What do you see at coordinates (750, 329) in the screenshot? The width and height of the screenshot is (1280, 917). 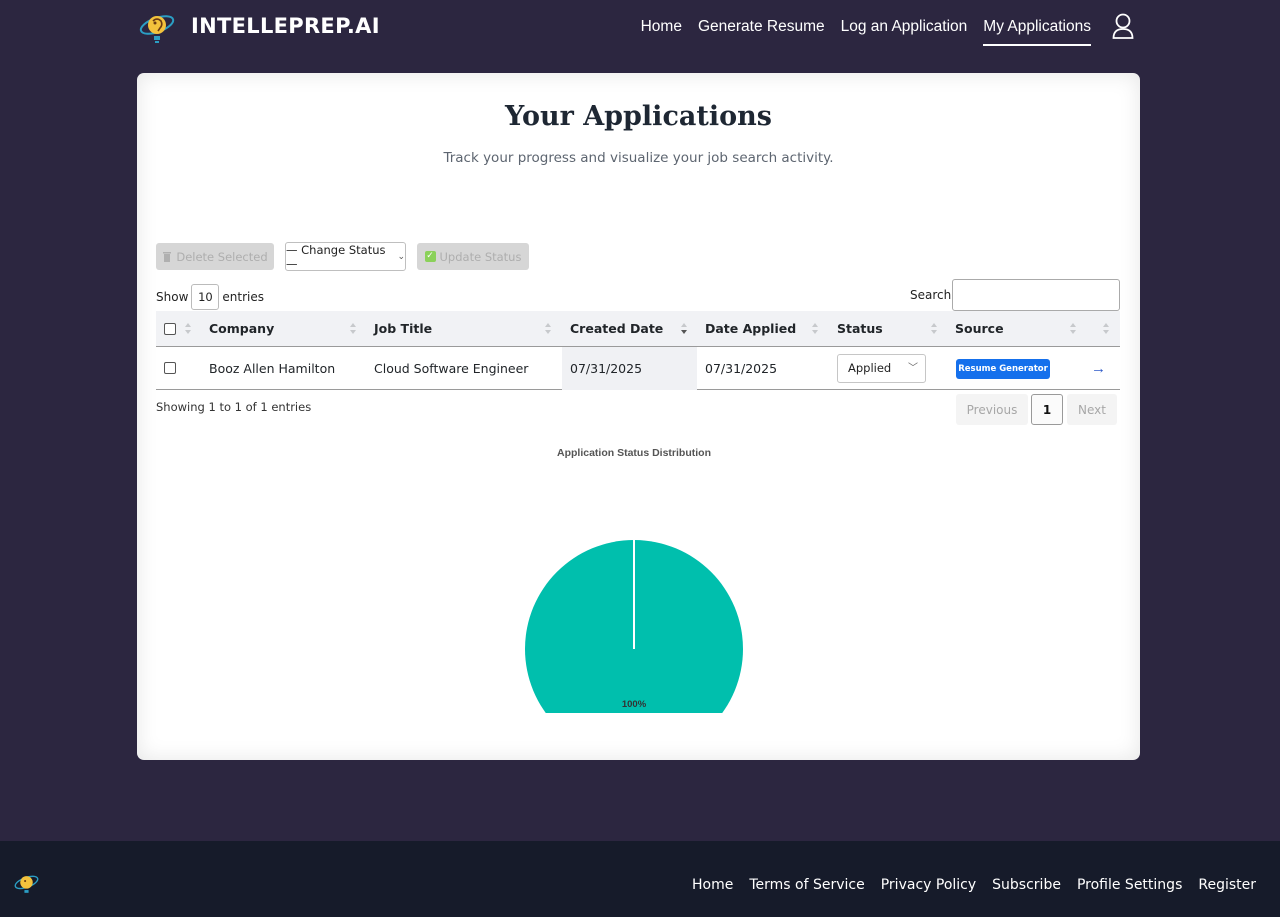 I see `column-date-applied: Date Applied` at bounding box center [750, 329].